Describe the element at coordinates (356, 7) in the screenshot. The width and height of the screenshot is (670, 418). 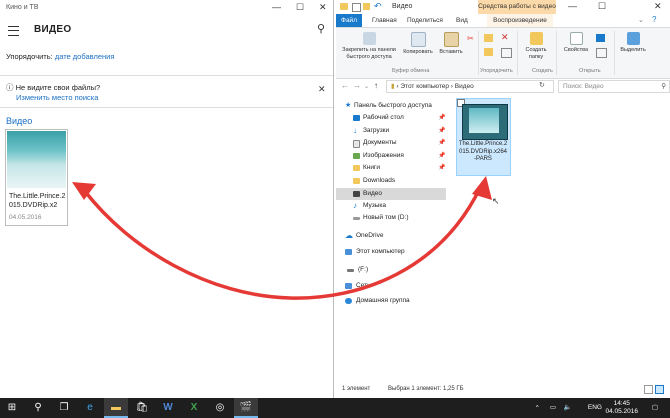
I see `properties-qat-icon` at that location.